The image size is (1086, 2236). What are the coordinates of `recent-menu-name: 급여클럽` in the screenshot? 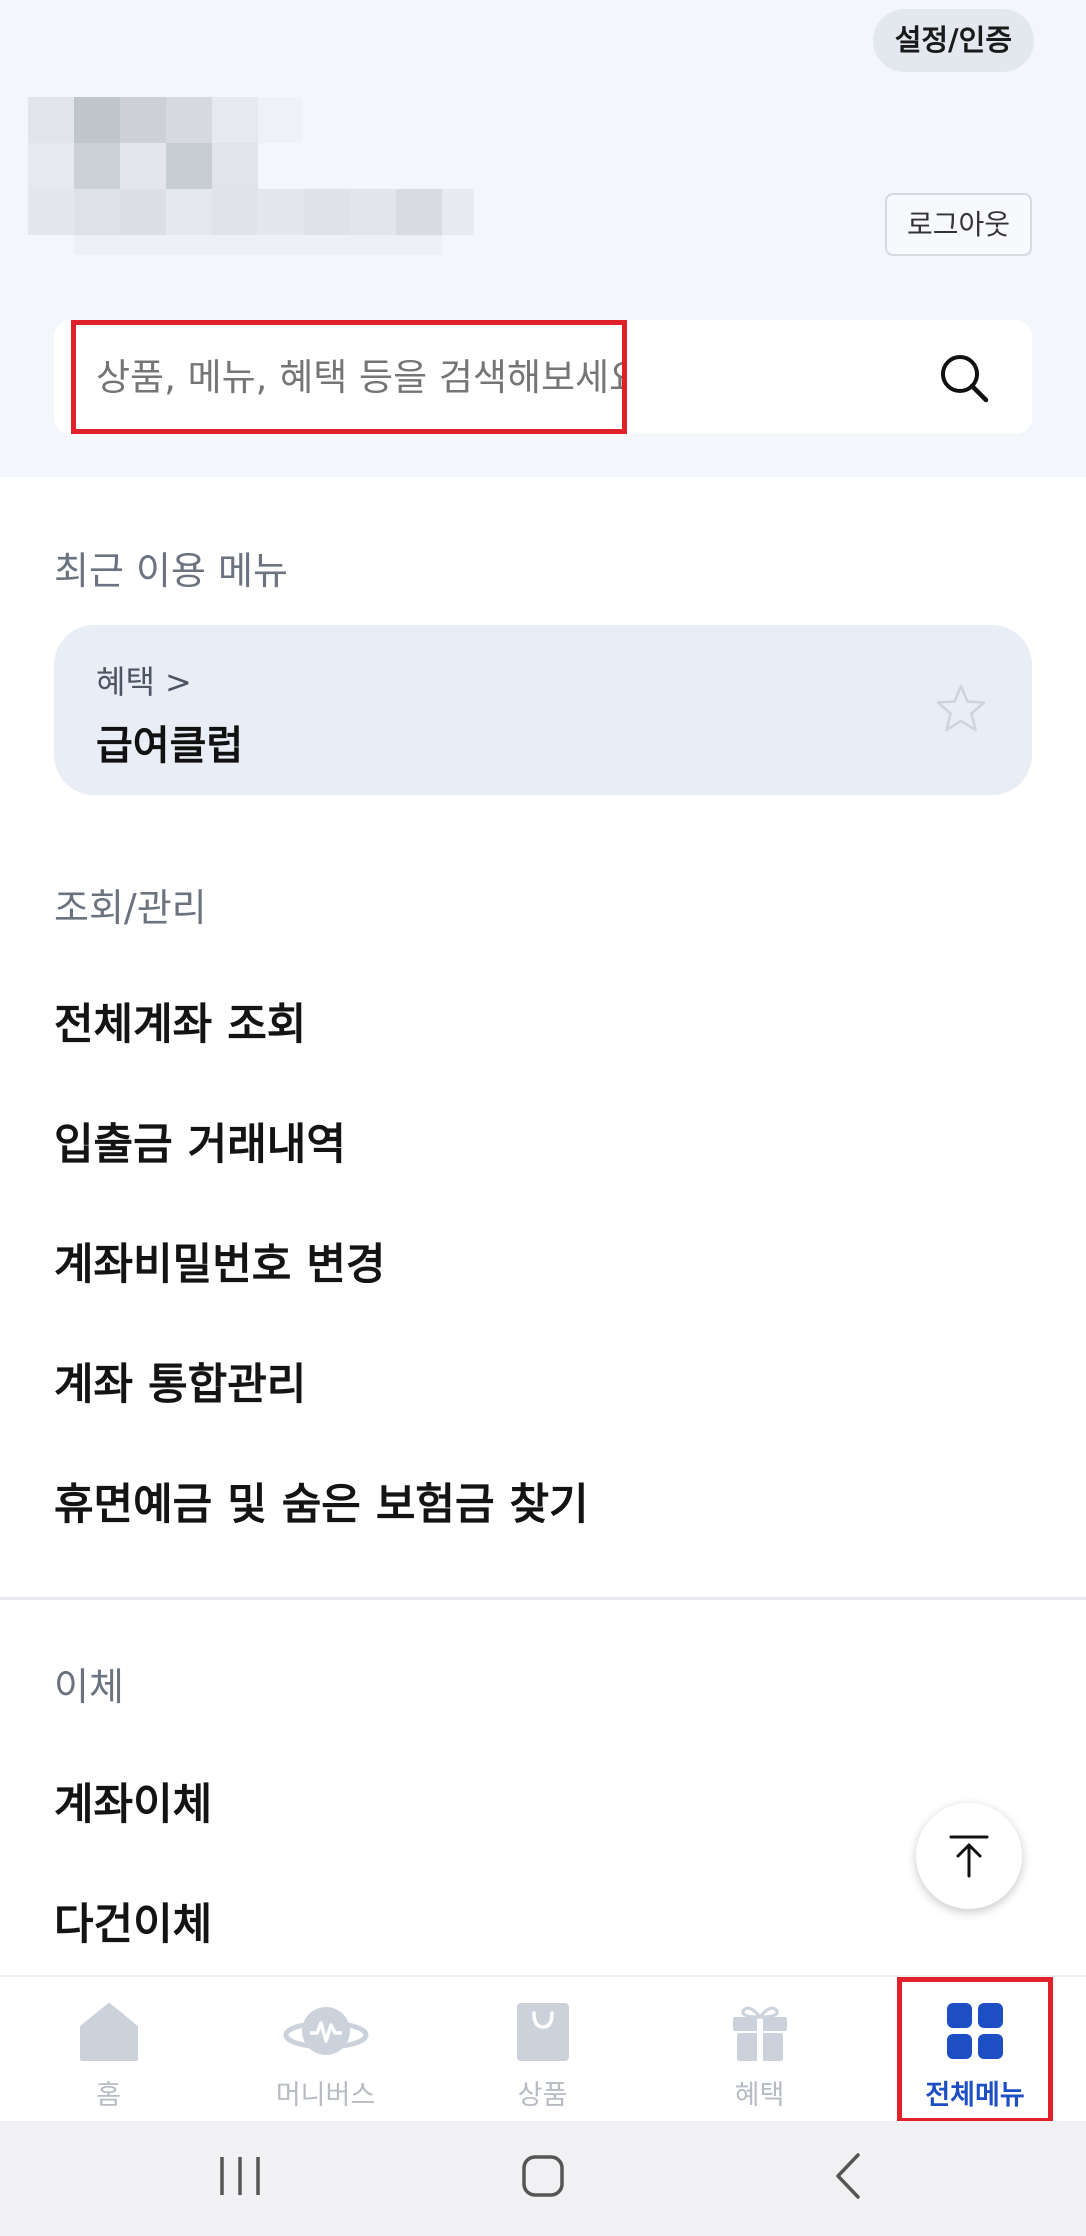 It's located at (170, 746).